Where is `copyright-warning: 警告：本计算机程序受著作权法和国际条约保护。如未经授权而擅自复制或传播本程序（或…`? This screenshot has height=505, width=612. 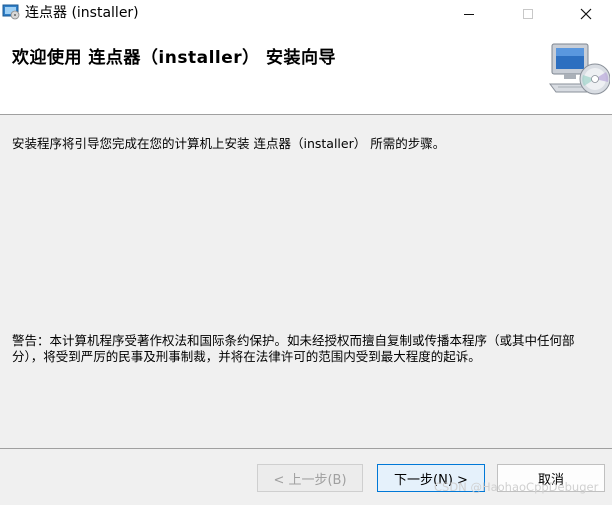 copyright-warning: 警告：本计算机程序受著作权法和国际条约保护。如未经授权而擅自复制或传播本程序（或… is located at coordinates (293, 348).